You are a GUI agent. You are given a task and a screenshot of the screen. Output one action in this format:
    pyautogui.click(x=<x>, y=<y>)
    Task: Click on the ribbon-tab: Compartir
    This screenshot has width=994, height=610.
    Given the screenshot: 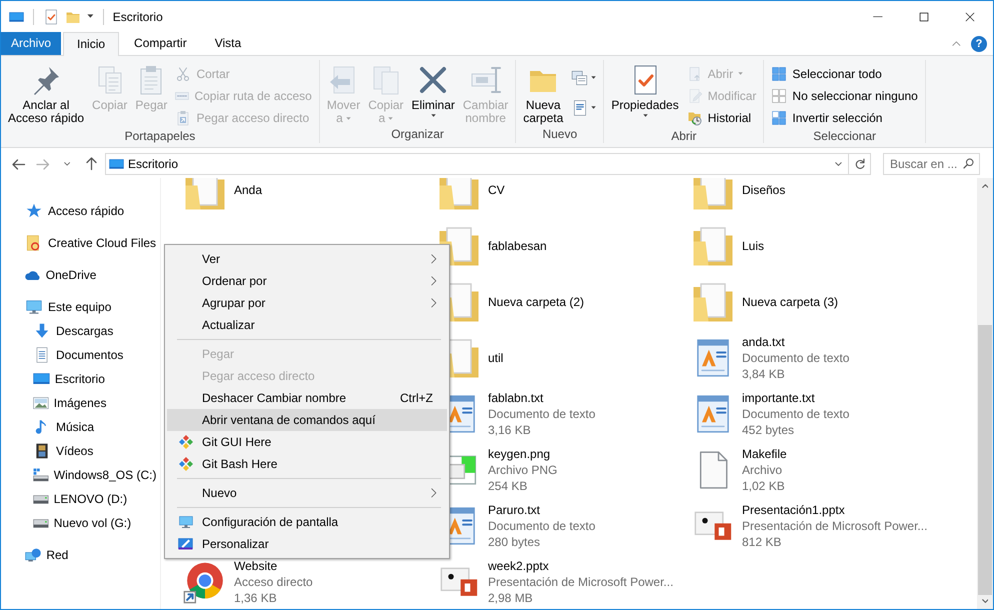 What is the action you would take?
    pyautogui.click(x=160, y=43)
    